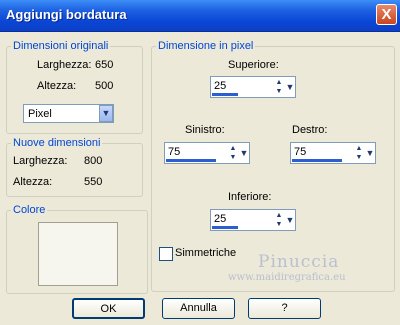 Image resolution: width=400 pixels, height=325 pixels. I want to click on top-label: Superiore:, so click(253, 65).